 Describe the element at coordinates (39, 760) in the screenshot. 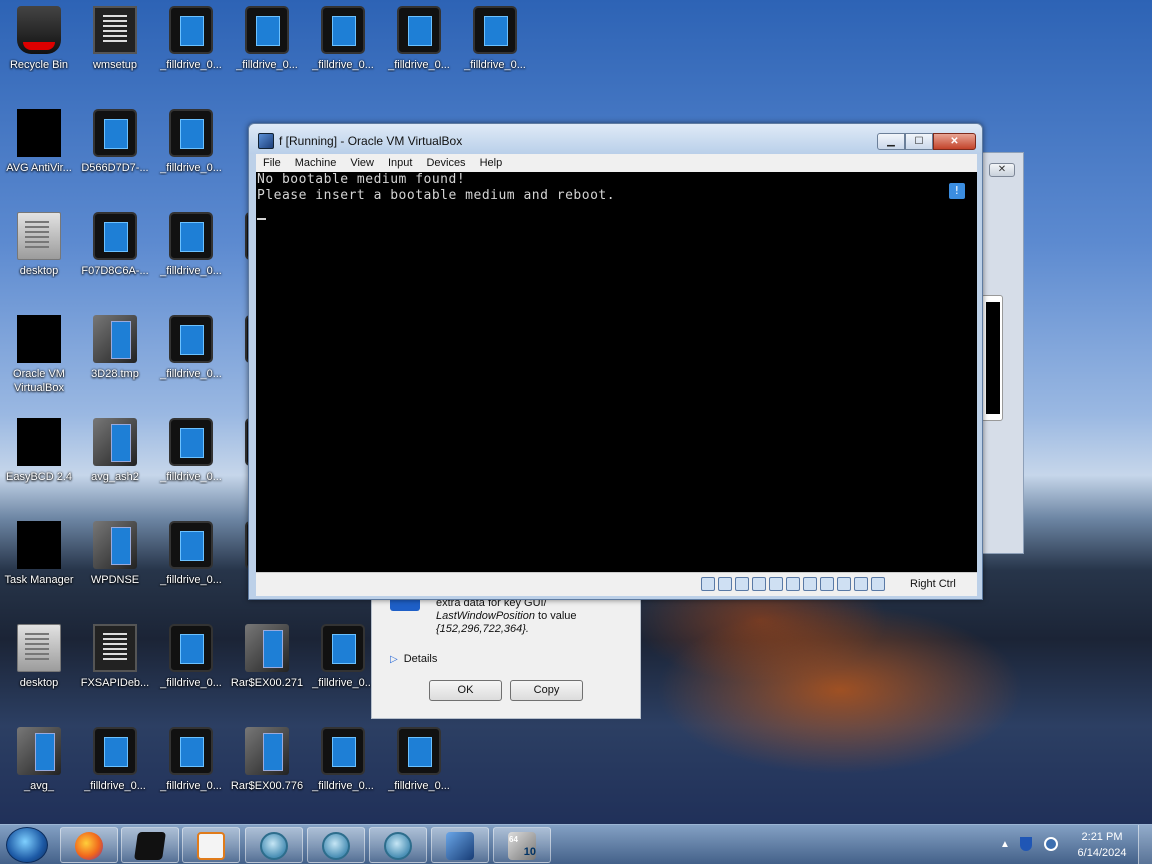

I see `desktop-icon: _avg_` at that location.